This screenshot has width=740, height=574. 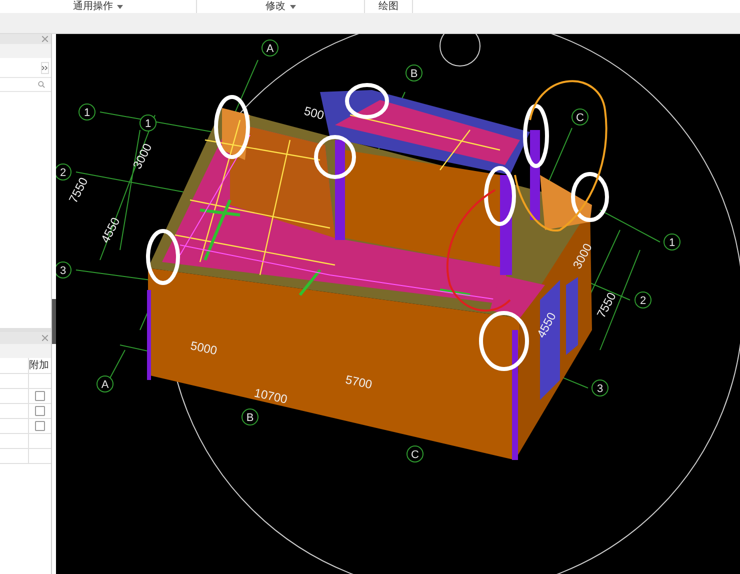 I want to click on ribbon-group-label: 绘图, so click(x=388, y=6).